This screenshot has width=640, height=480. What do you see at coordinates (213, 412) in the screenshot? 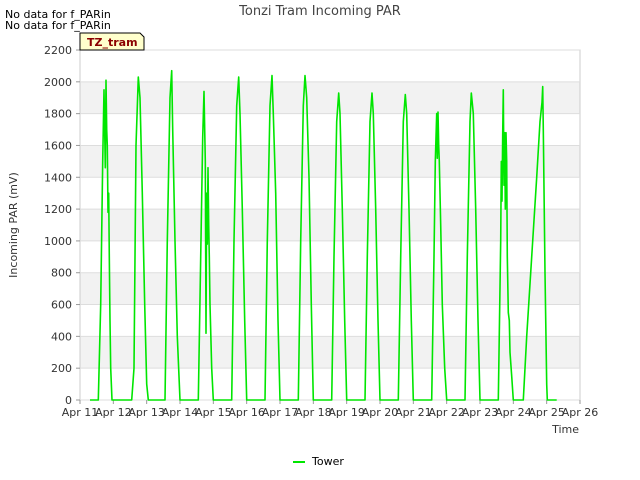
I see `x-tick-label: Apr 15` at bounding box center [213, 412].